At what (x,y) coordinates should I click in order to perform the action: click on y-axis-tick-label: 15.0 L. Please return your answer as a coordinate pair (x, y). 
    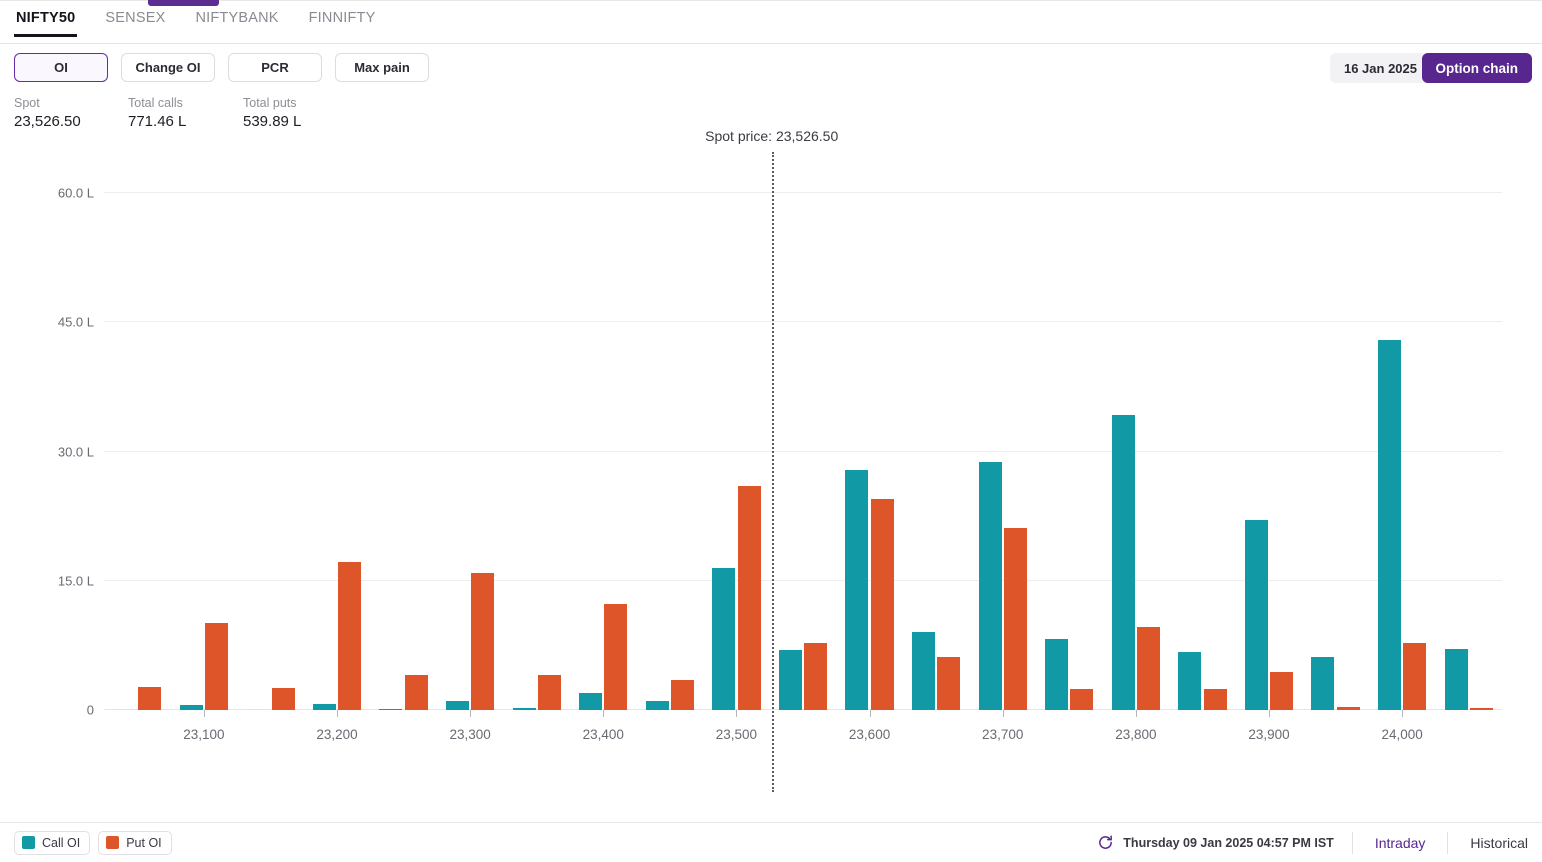
    Looking at the image, I should click on (75, 581).